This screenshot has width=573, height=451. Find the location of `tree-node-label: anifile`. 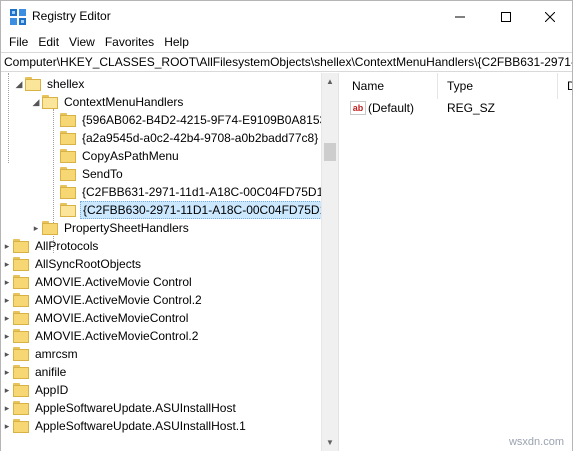

tree-node-label: anifile is located at coordinates (51, 372).